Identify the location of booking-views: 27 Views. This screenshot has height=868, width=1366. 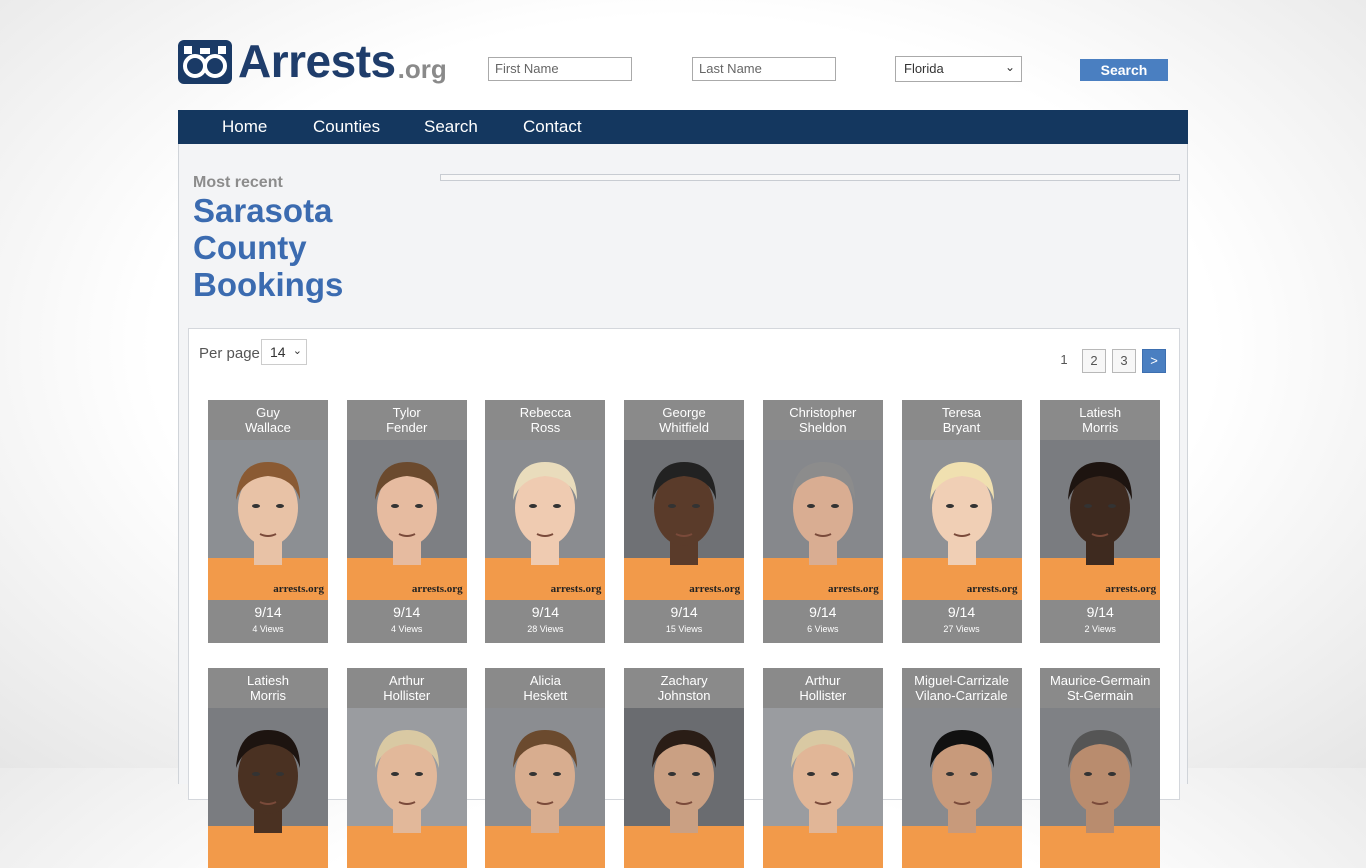
(961, 629).